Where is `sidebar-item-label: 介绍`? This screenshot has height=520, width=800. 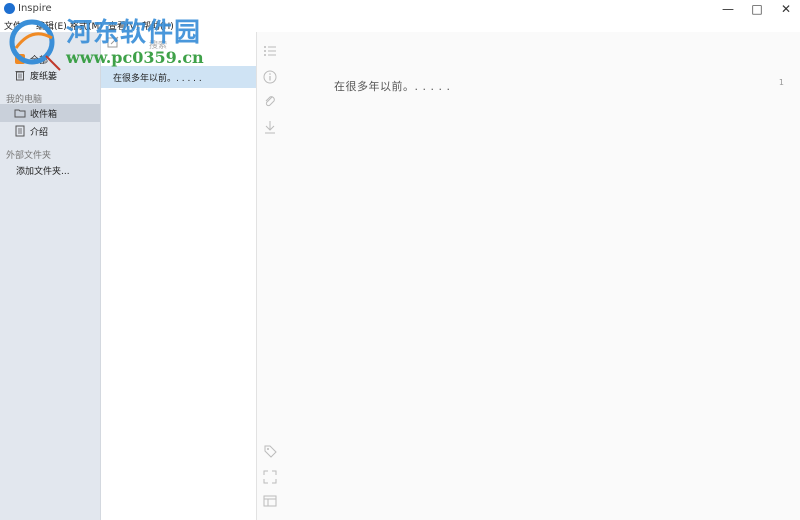
sidebar-item-label: 介绍 is located at coordinates (39, 133).